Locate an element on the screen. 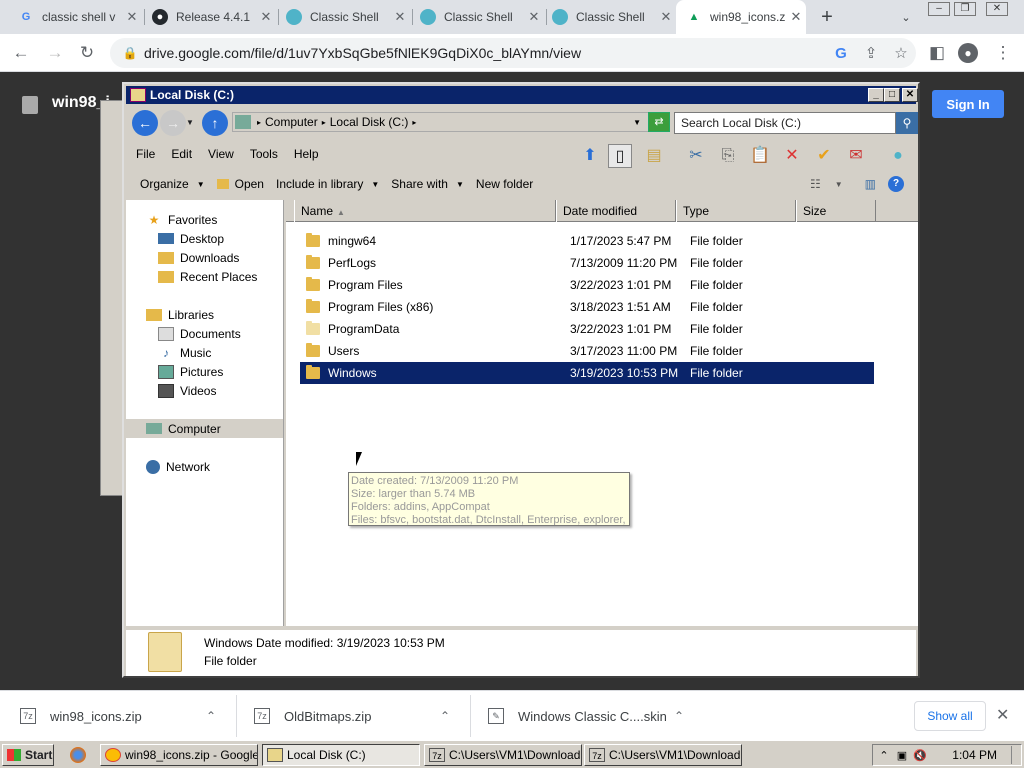  tab-release: ● Release 4.4.1 ✕ is located at coordinates (214, 17).